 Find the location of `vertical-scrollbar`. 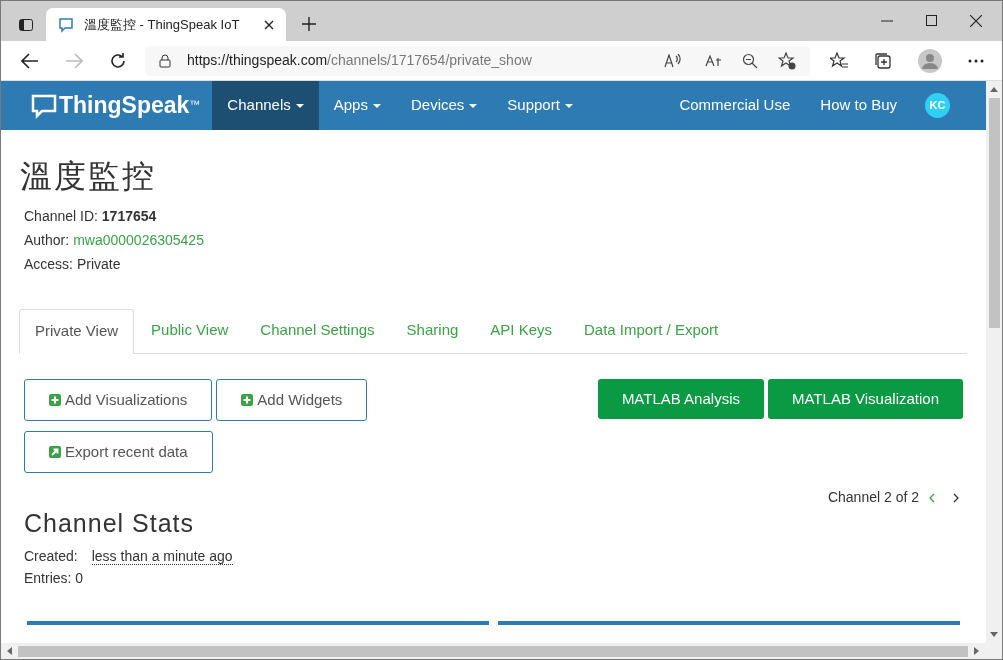

vertical-scrollbar is located at coordinates (994, 362).